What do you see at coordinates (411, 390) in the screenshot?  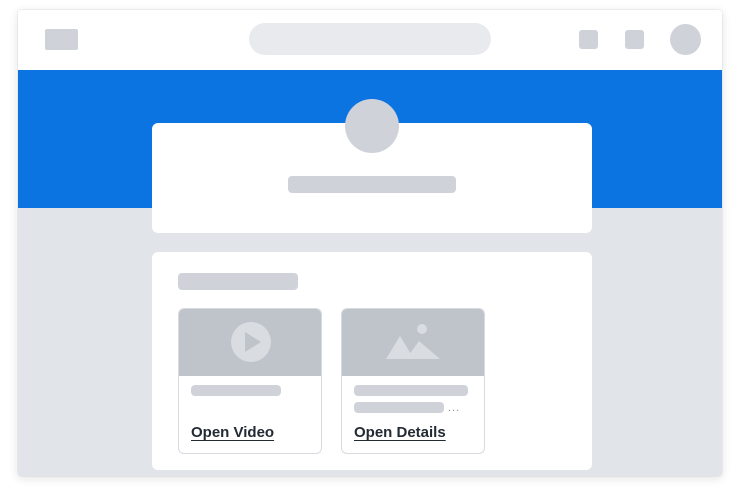 I see `details-title-placeholder` at bounding box center [411, 390].